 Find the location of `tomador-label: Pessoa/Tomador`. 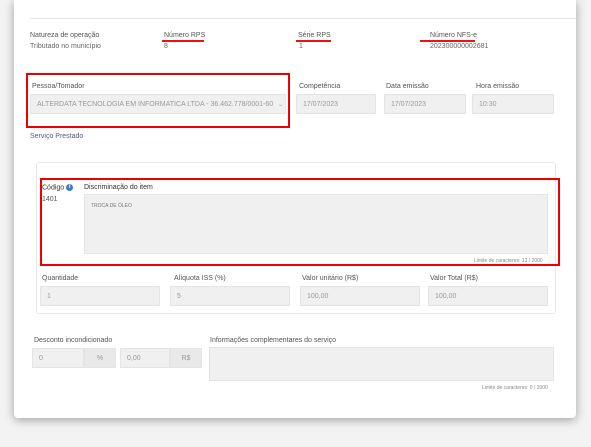

tomador-label: Pessoa/Tomador is located at coordinates (58, 86).